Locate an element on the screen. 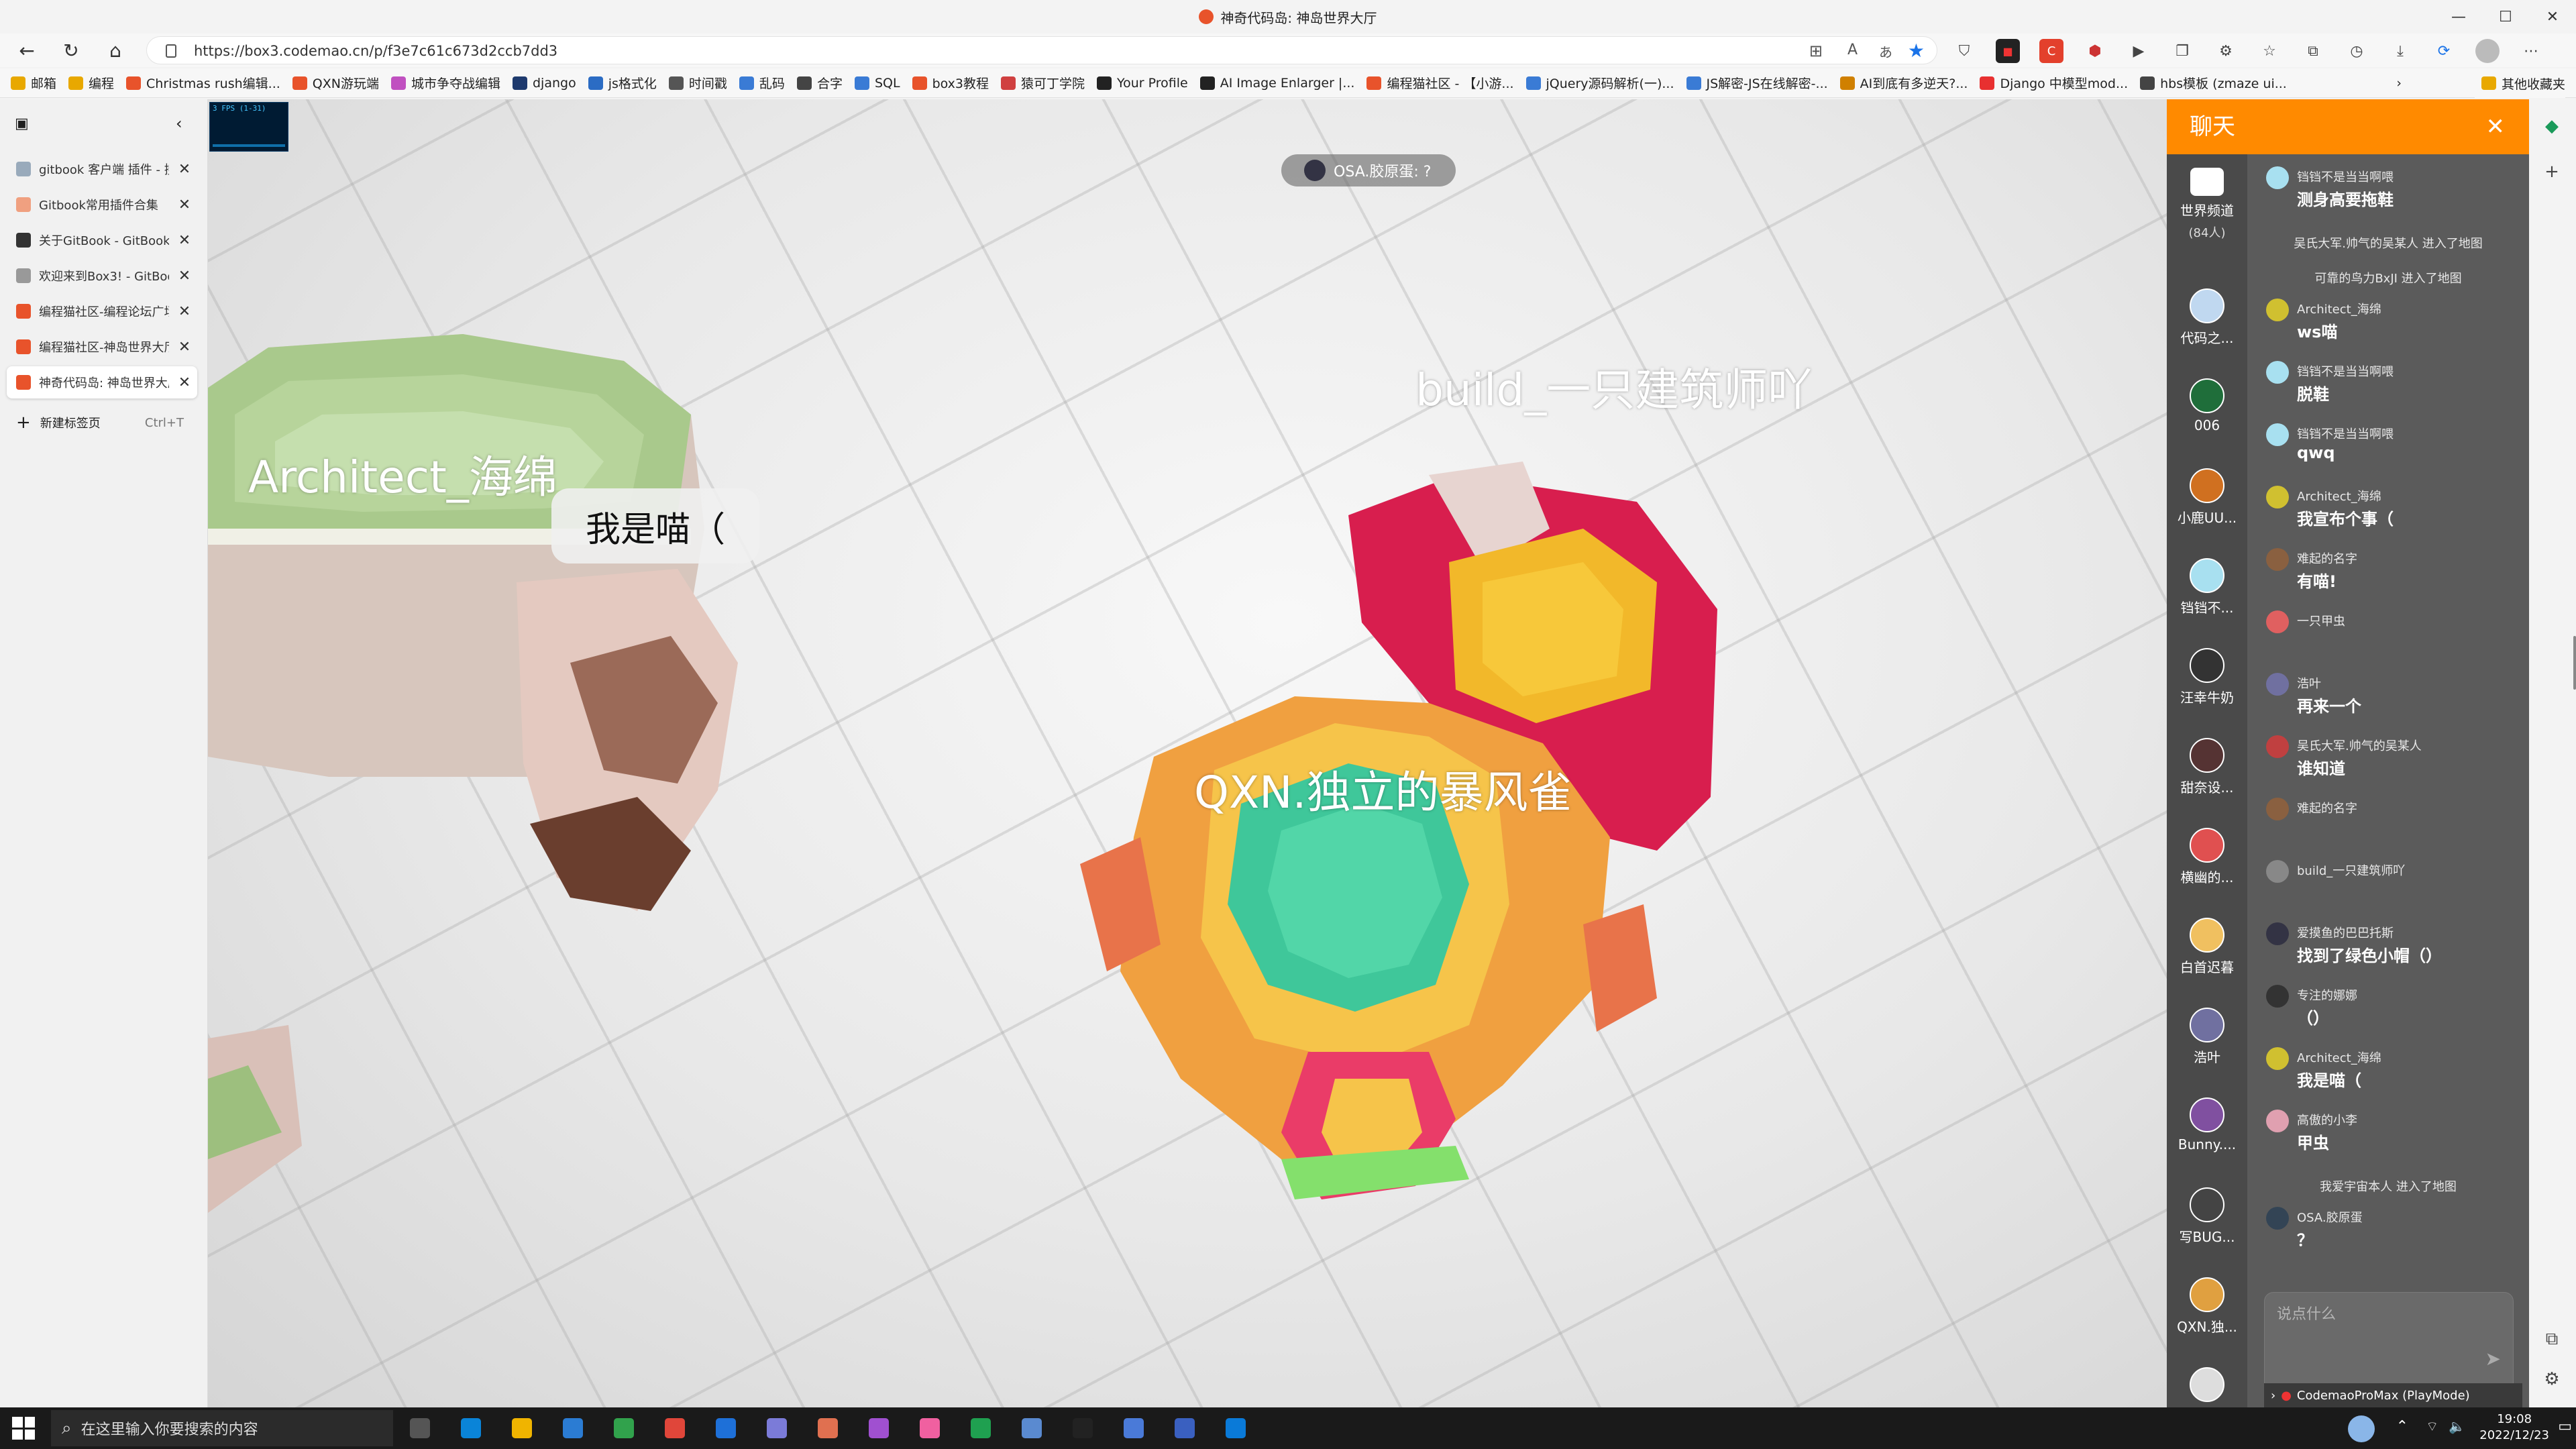 This screenshot has width=2576, height=1449. bookmark-item: django is located at coordinates (544, 83).